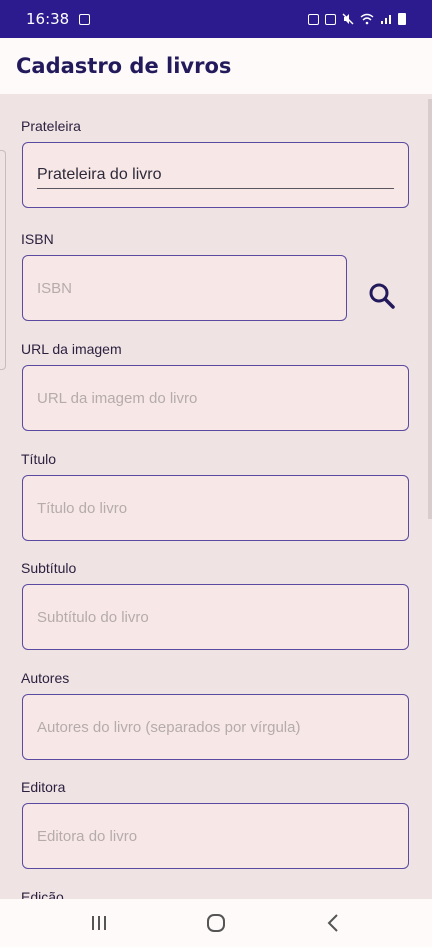 Image resolution: width=432 pixels, height=947 pixels. I want to click on image-url-placeholder: URL da imagem do livro, so click(117, 398).